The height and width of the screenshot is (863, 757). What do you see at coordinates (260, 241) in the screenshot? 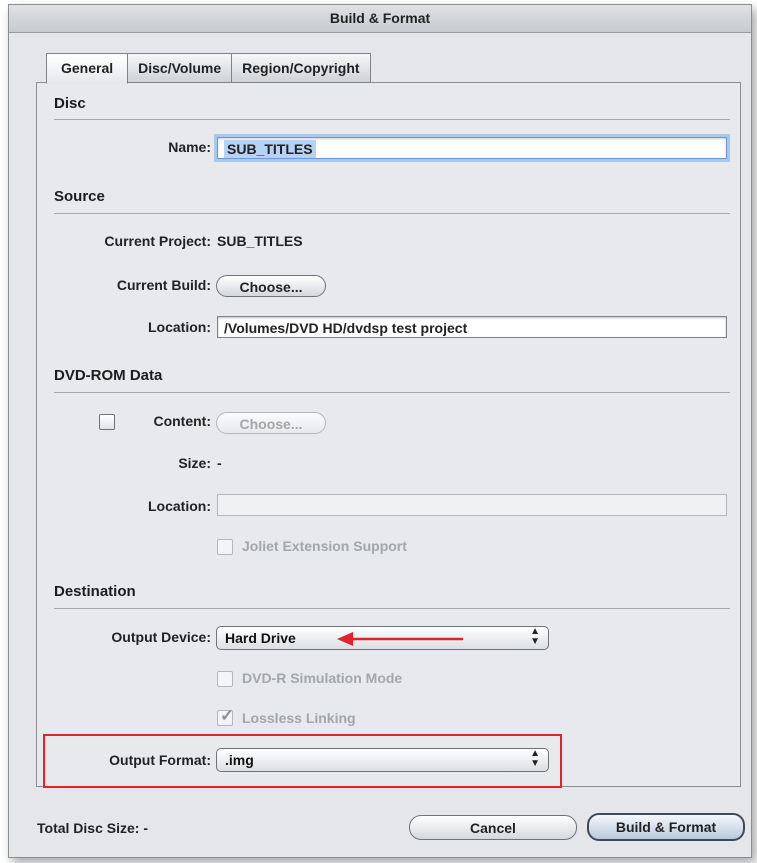
I see `current-project-value: SUB_TITLES` at bounding box center [260, 241].